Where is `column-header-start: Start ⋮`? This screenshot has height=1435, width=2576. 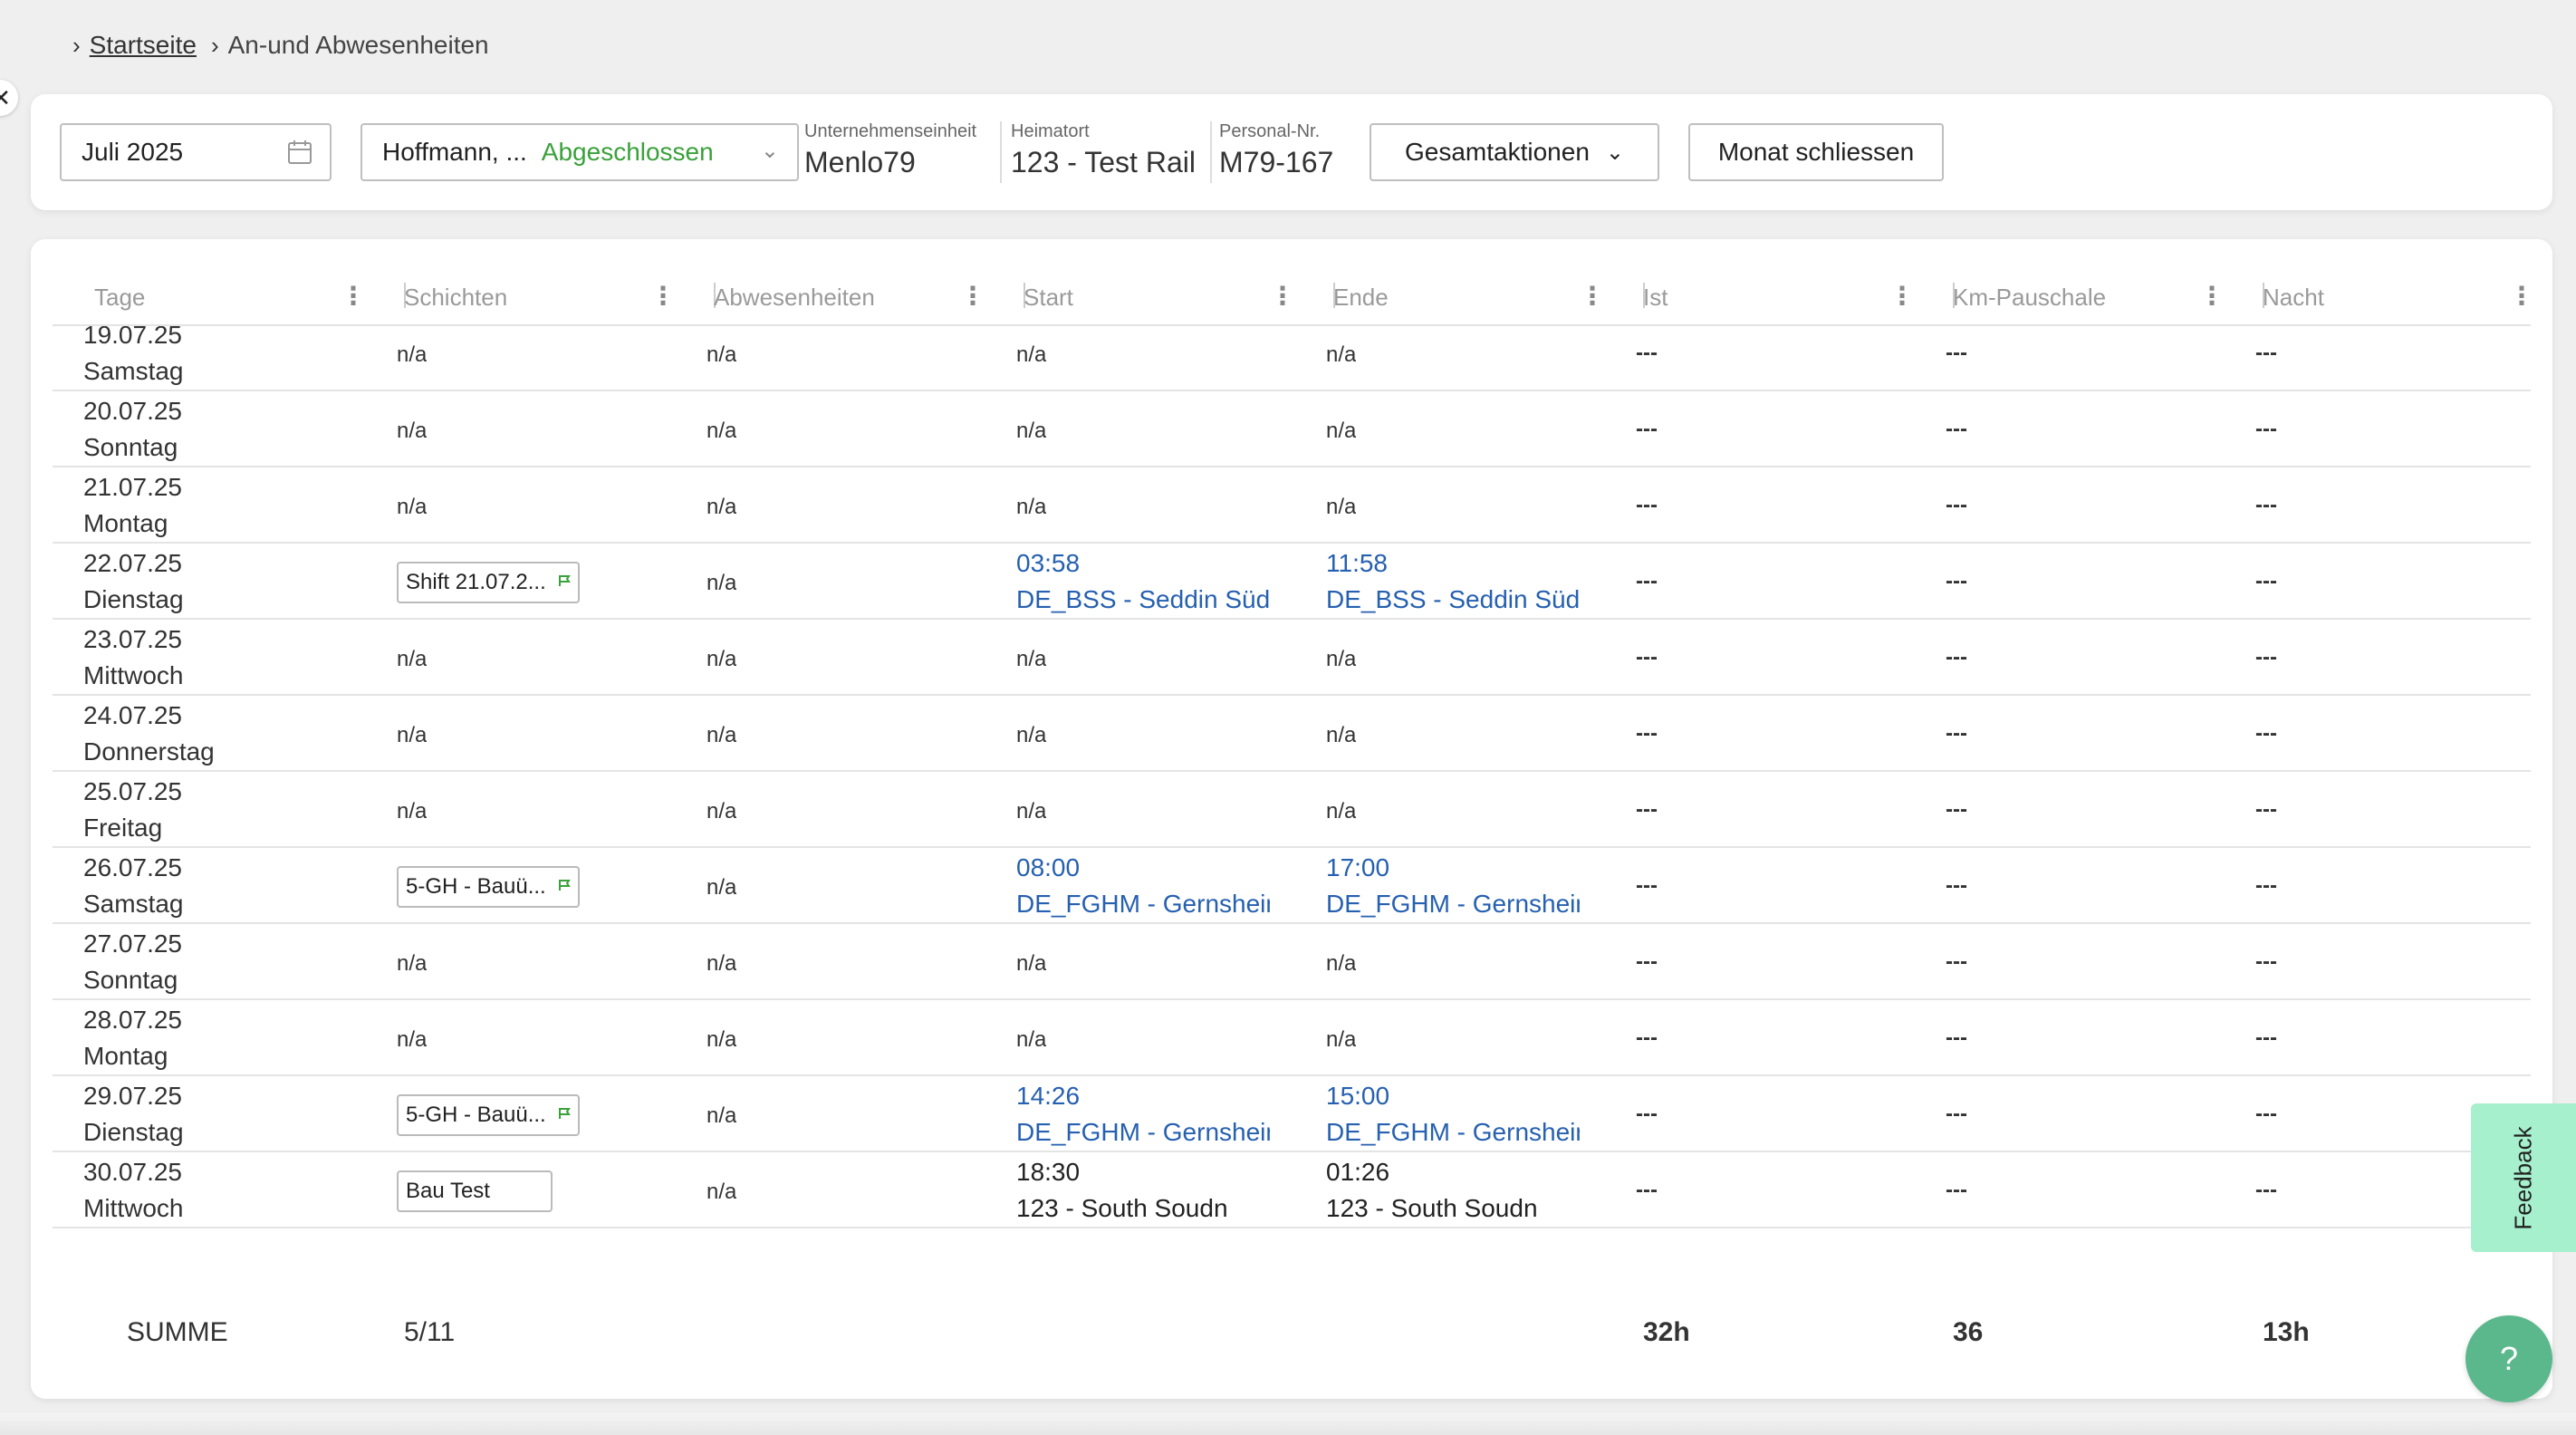 column-header-start: Start ⋮ is located at coordinates (1179, 297).